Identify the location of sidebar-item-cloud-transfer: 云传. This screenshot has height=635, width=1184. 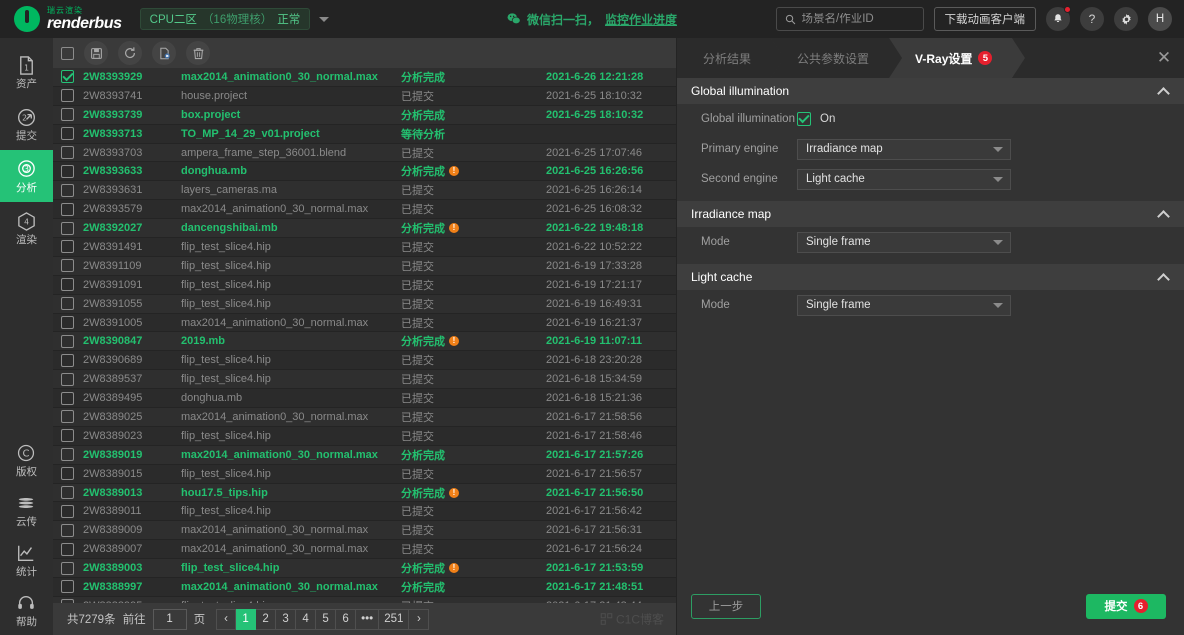
(26, 510).